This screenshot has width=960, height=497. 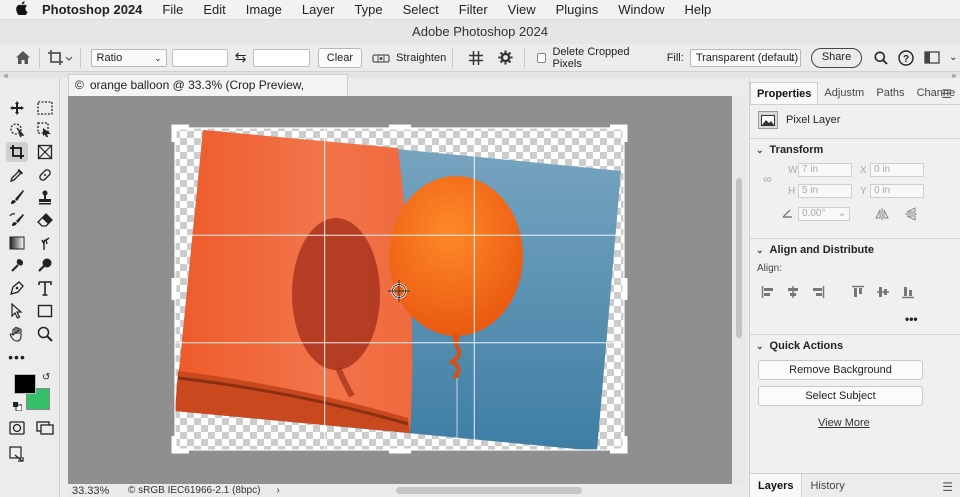 What do you see at coordinates (473, 9) in the screenshot?
I see `menu-filter: Filter` at bounding box center [473, 9].